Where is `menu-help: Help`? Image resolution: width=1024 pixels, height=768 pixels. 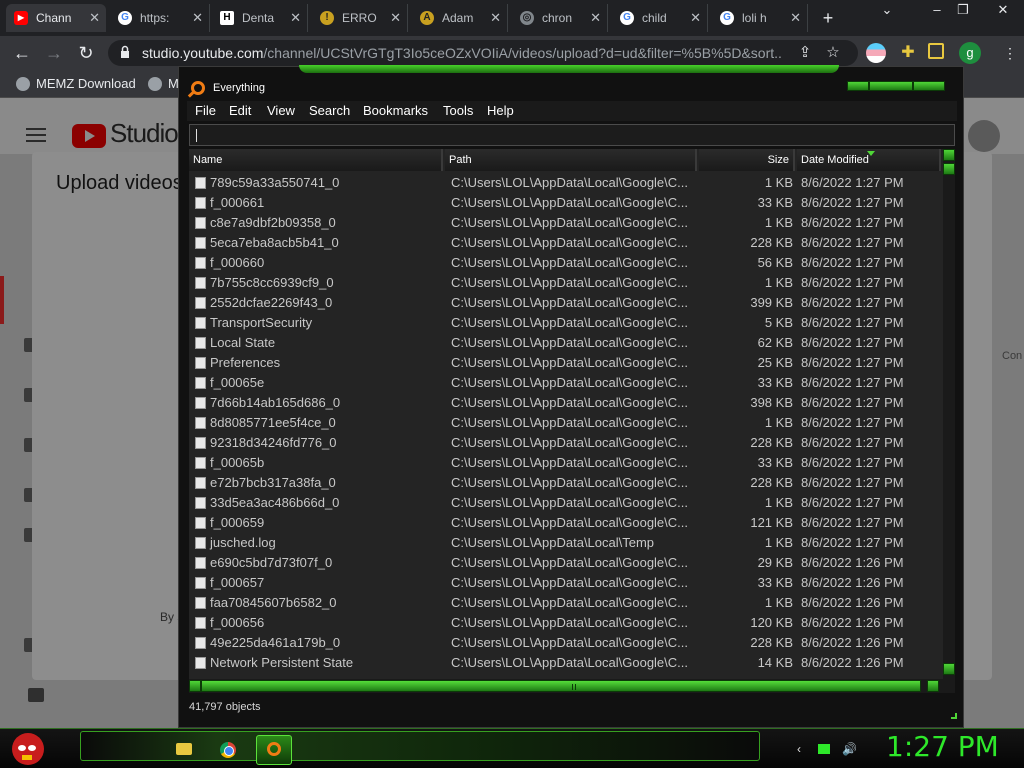
menu-help: Help is located at coordinates (500, 111).